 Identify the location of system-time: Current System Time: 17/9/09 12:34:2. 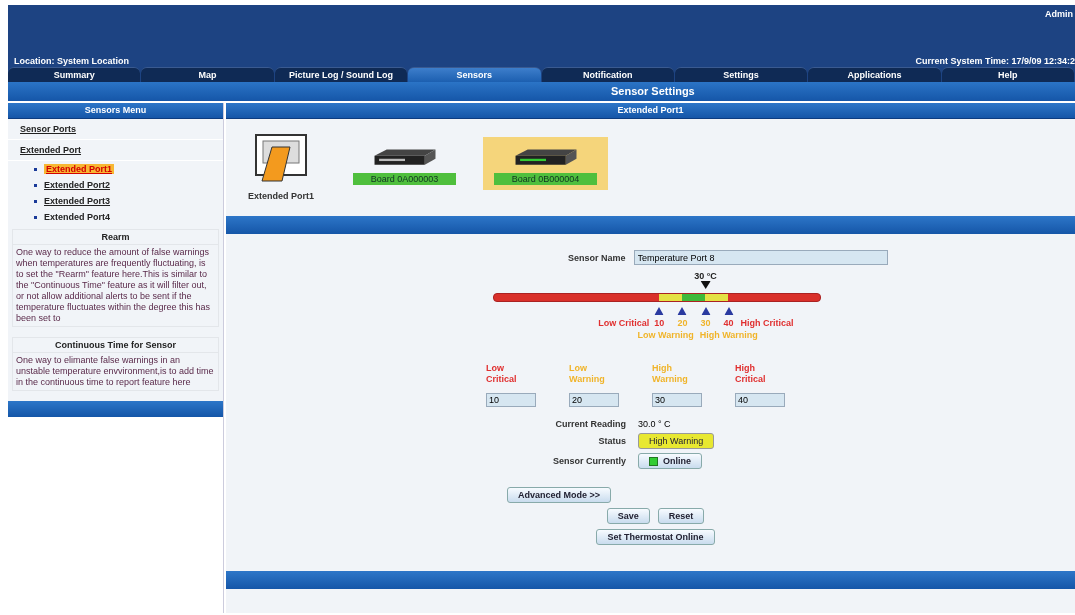
(995, 61).